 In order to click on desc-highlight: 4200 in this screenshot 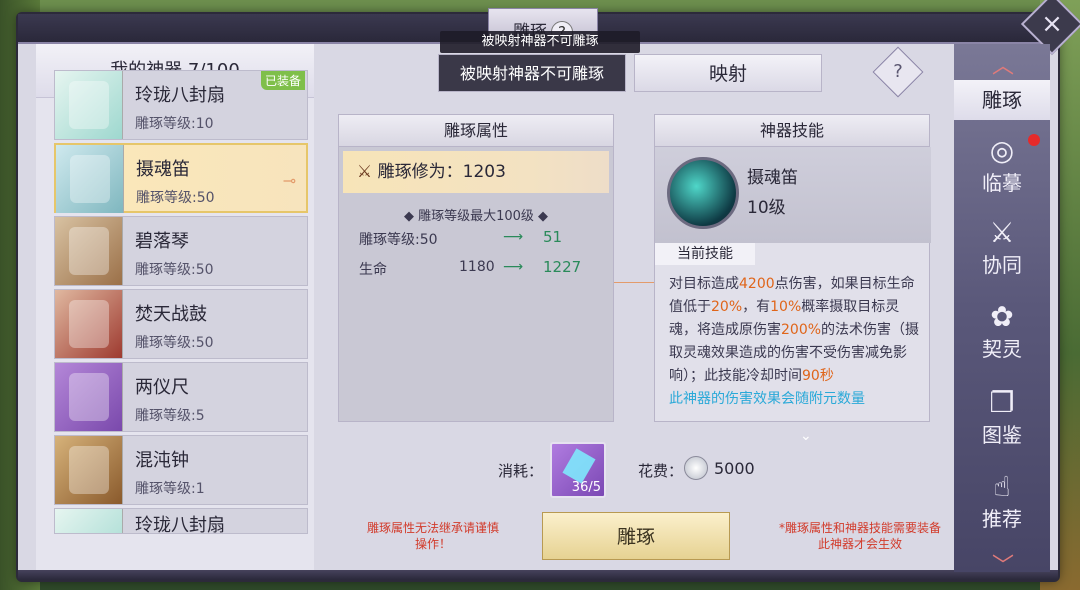, I will do `click(757, 284)`.